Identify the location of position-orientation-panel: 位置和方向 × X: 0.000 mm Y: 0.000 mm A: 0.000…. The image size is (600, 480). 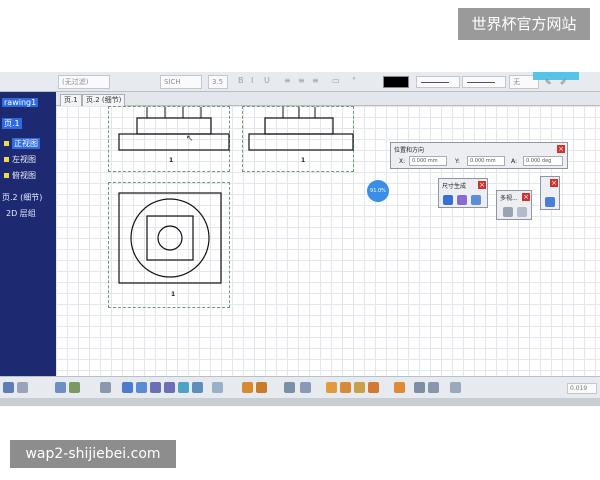
(479, 155).